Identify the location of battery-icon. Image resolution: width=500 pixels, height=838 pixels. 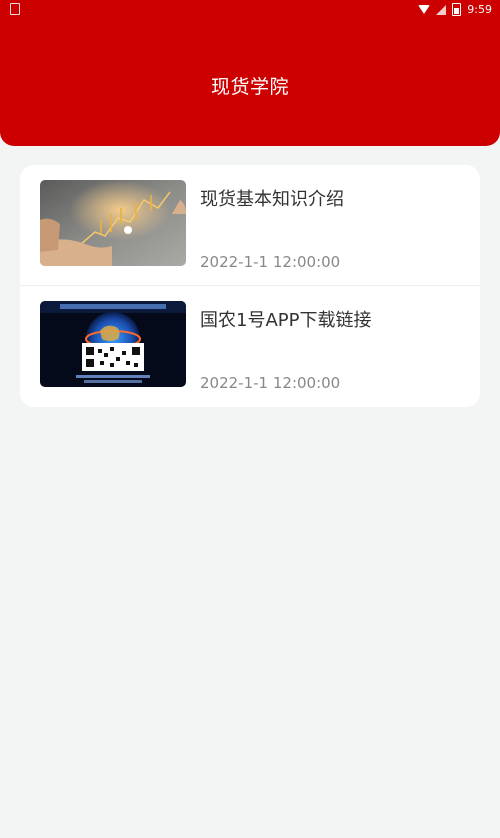
(457, 9).